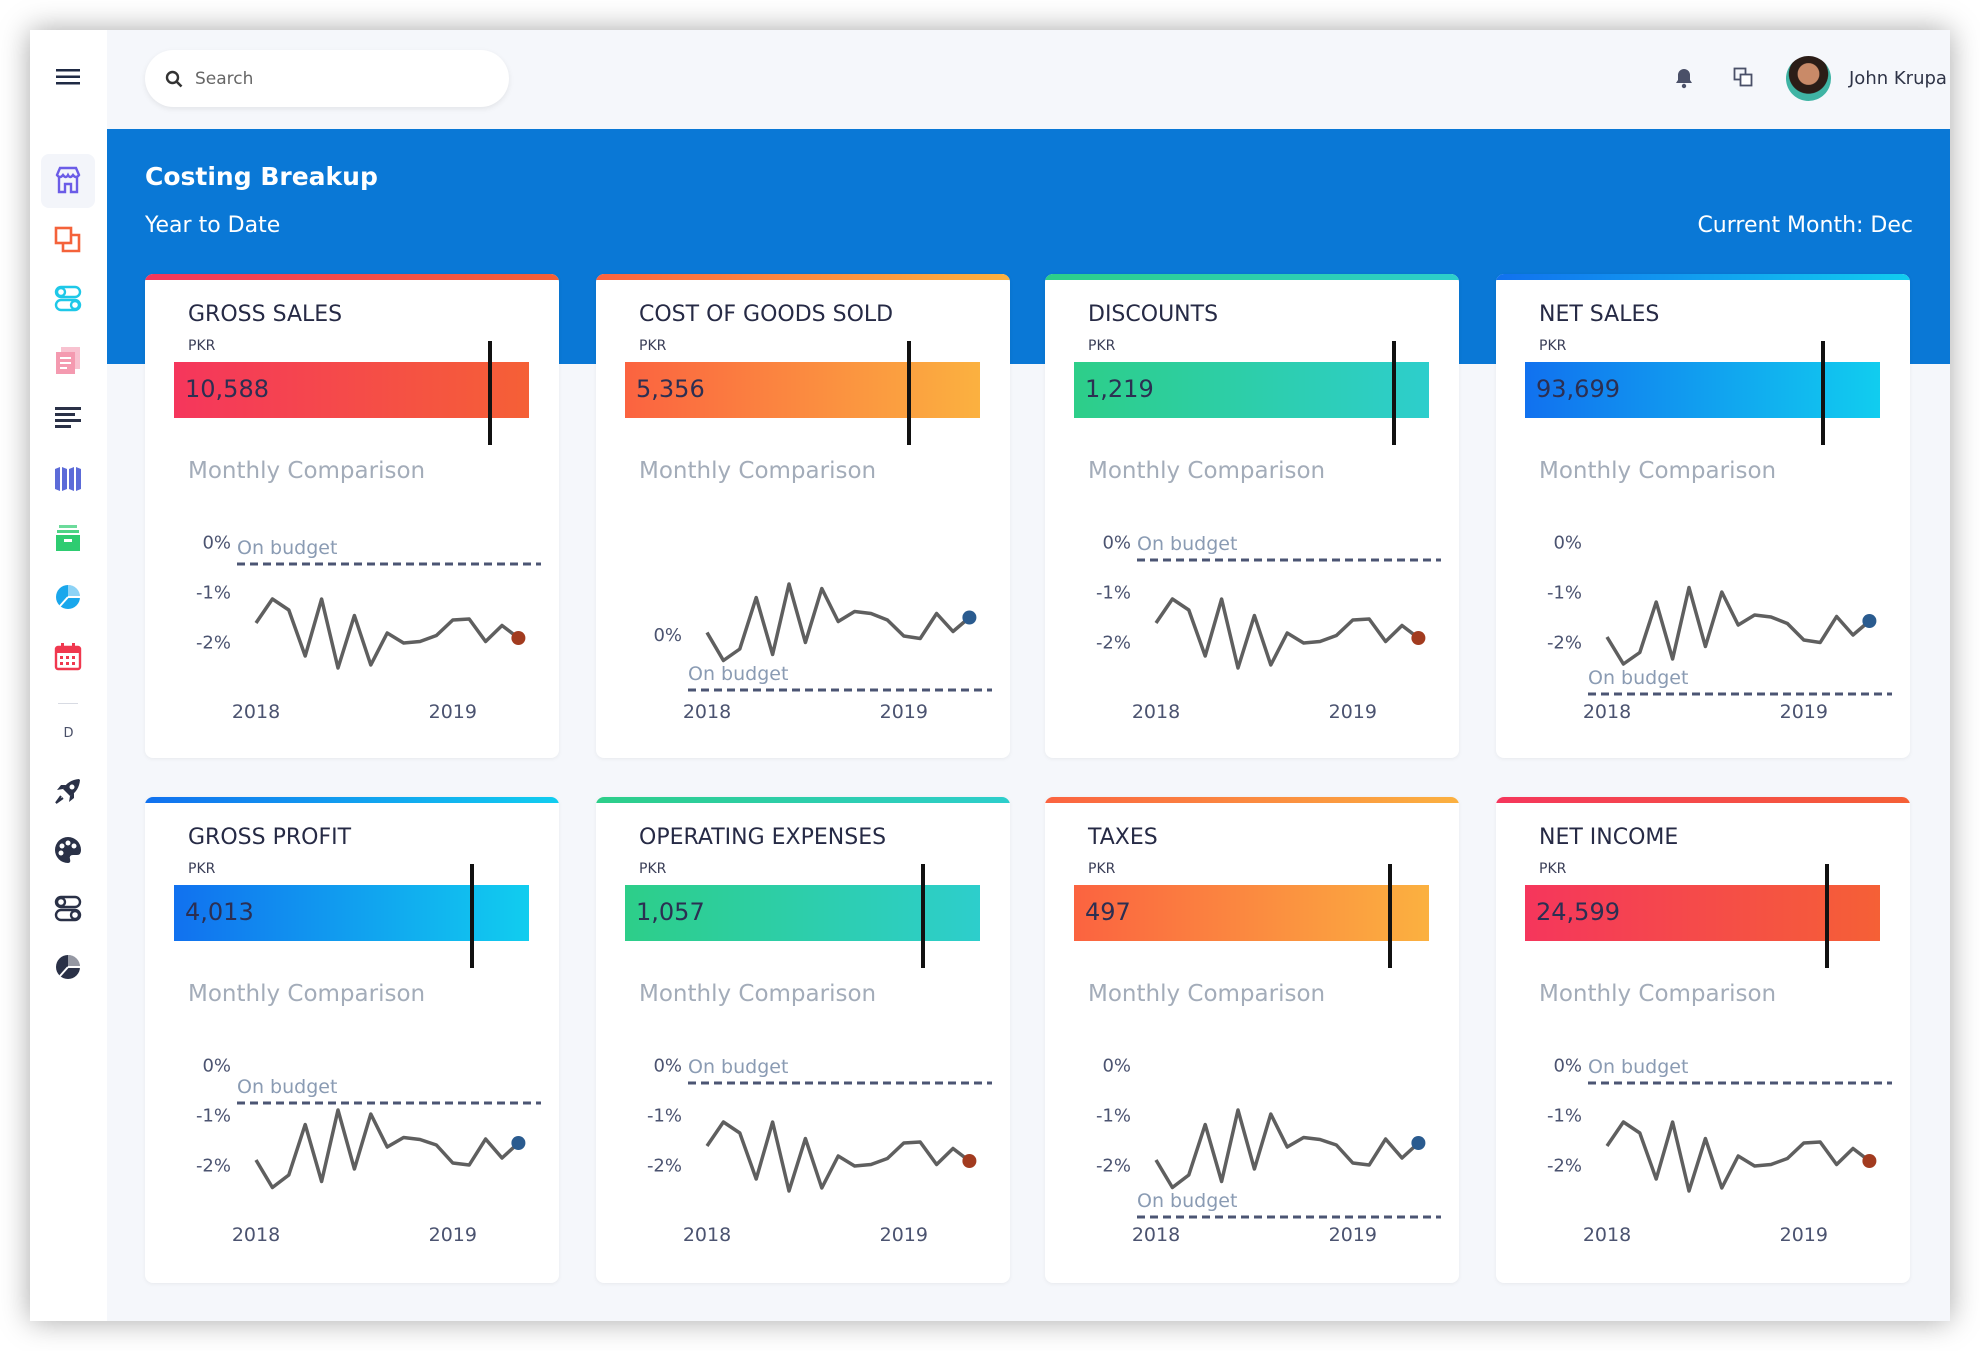 This screenshot has height=1351, width=1980. Describe the element at coordinates (1684, 78) in the screenshot. I see `bell-icon` at that location.